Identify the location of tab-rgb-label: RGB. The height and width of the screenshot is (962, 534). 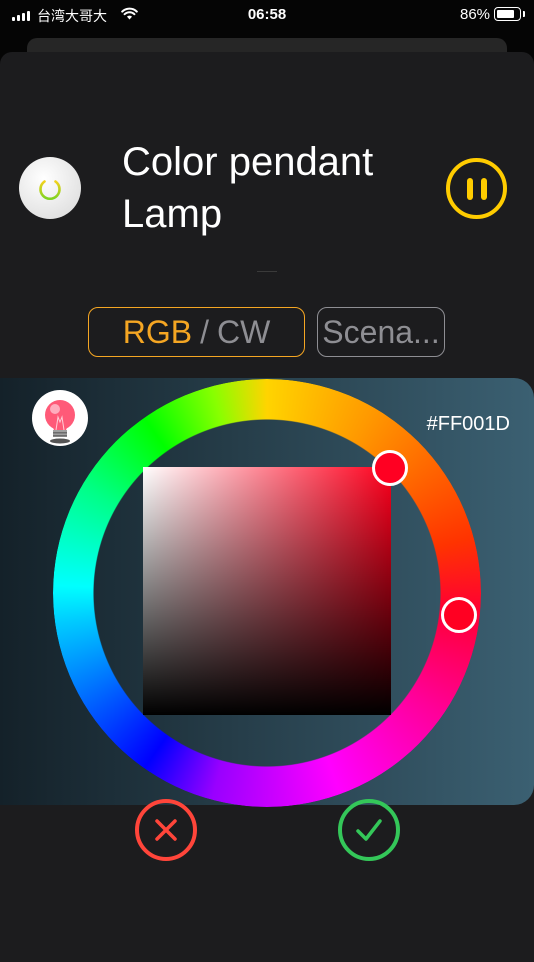
(157, 331).